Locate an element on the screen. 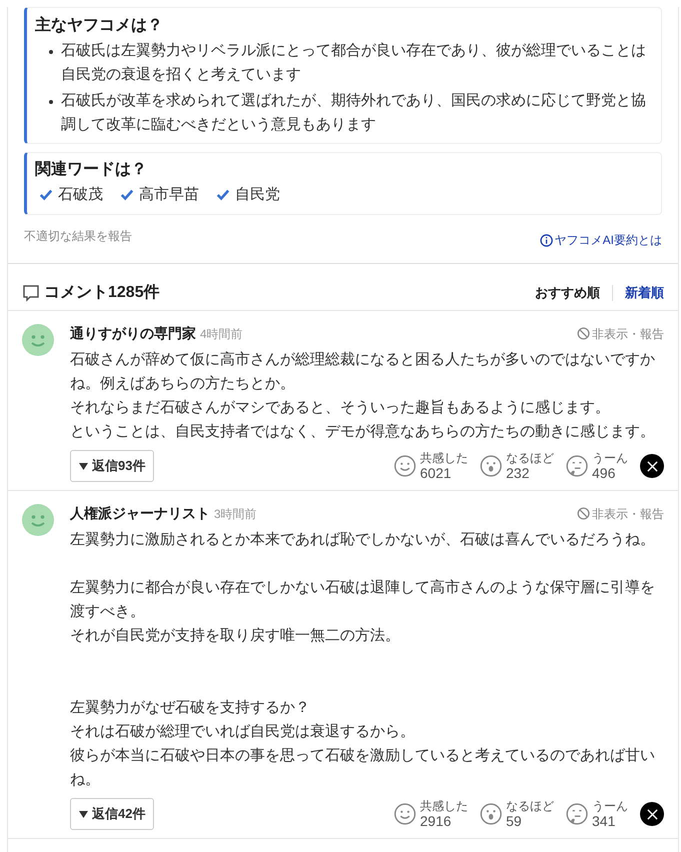 The width and height of the screenshot is (681, 852). comment-text: 左翼勢力に激励されるとか本来であれば恥でしかないが、石破は喜んでいるだろうね。 is located at coordinates (363, 540).